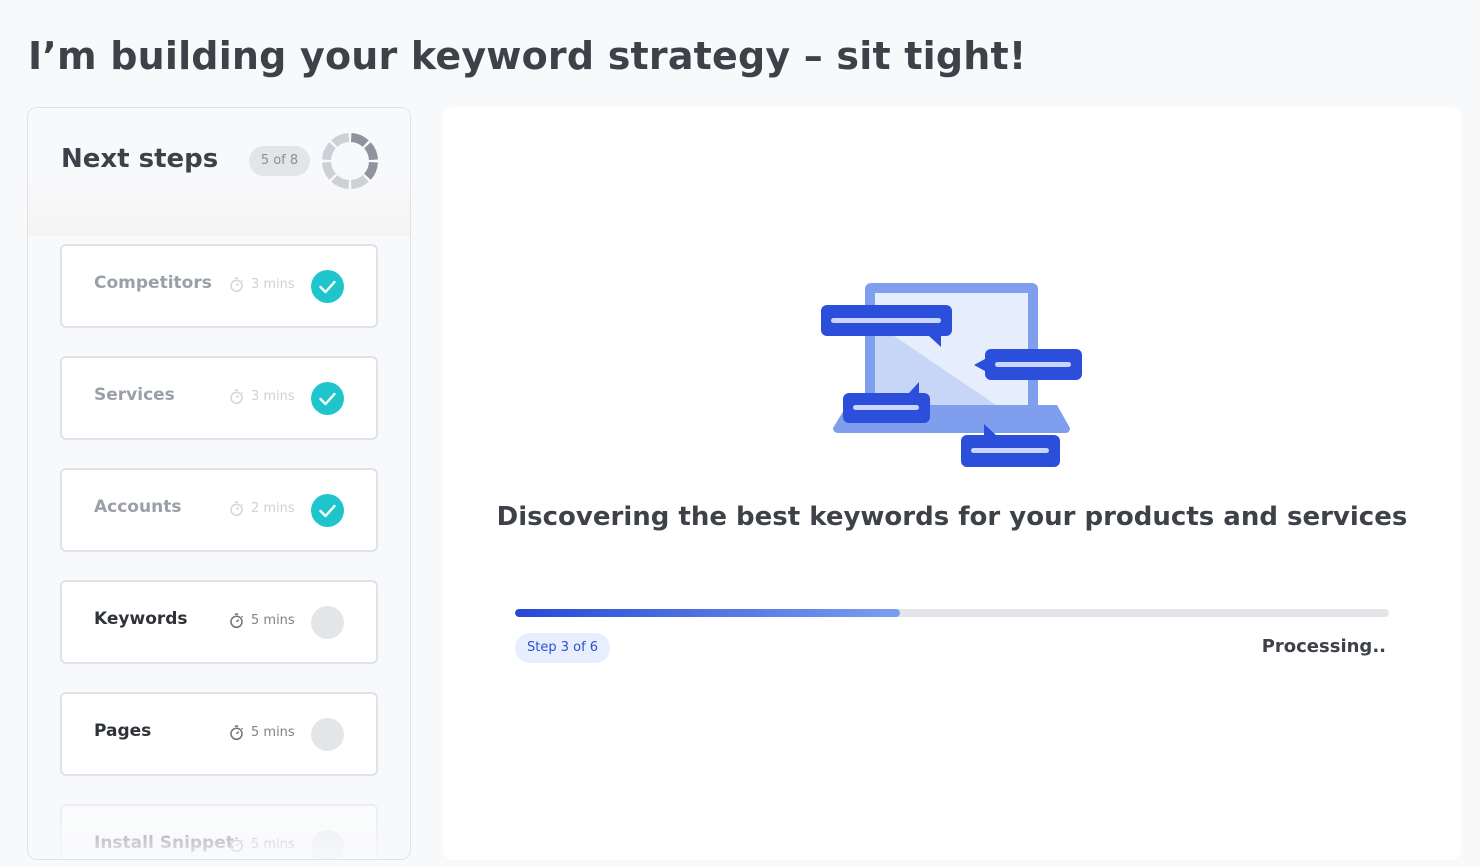 This screenshot has height=866, width=1480. What do you see at coordinates (350, 161) in the screenshot?
I see `segmented-ring-icon` at bounding box center [350, 161].